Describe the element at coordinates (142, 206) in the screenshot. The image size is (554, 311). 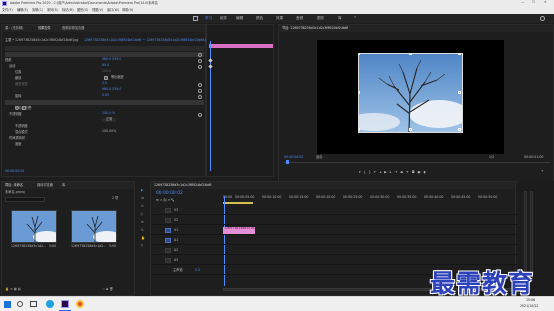
I see `ripple-edit-tool-icon: ↔` at that location.